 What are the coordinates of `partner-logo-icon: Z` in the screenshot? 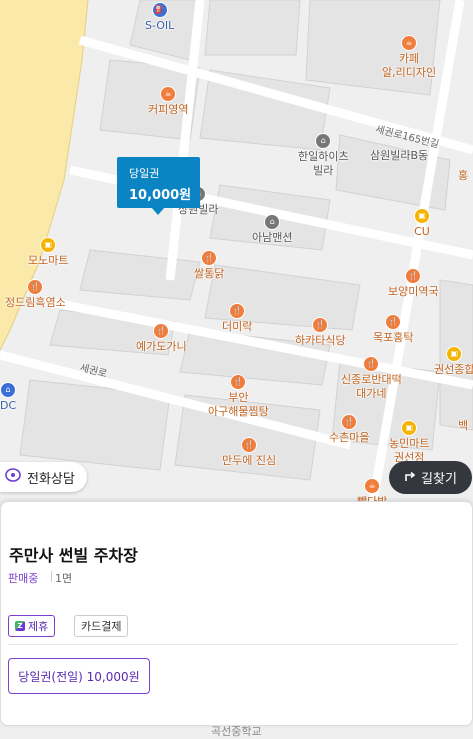 It's located at (20, 626).